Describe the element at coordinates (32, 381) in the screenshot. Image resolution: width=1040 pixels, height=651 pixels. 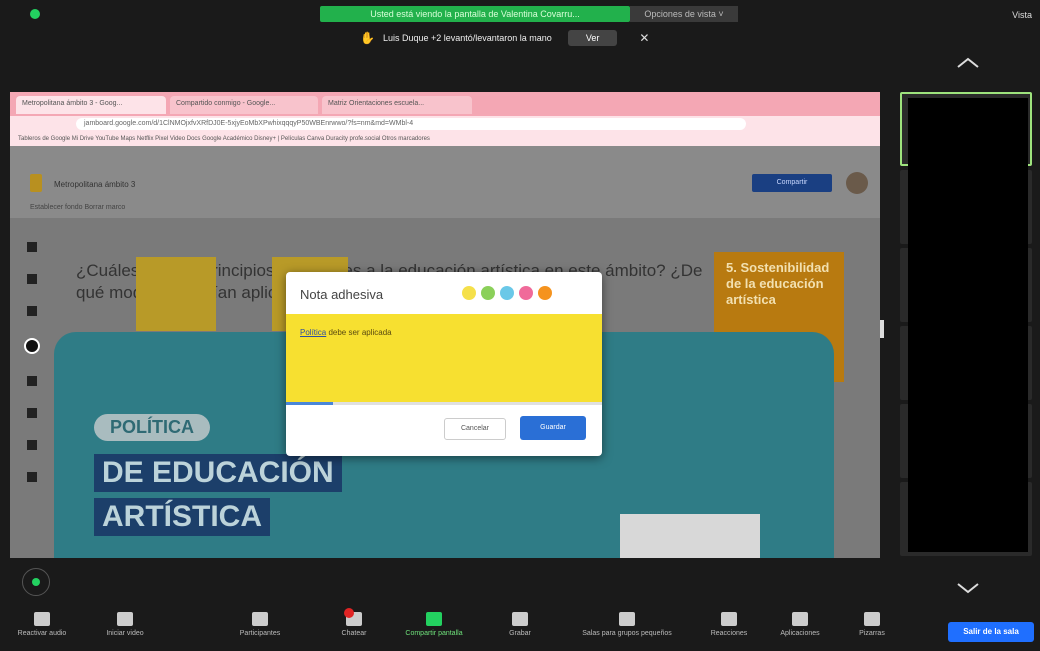
I see `image-tool-icon` at that location.